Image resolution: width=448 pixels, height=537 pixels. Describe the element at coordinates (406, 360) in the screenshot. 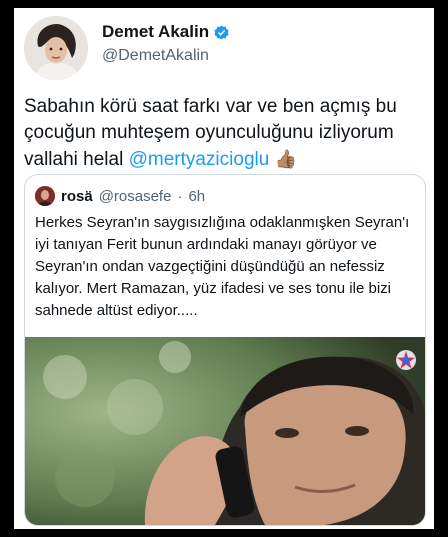

I see `channel-star-logo-icon` at that location.